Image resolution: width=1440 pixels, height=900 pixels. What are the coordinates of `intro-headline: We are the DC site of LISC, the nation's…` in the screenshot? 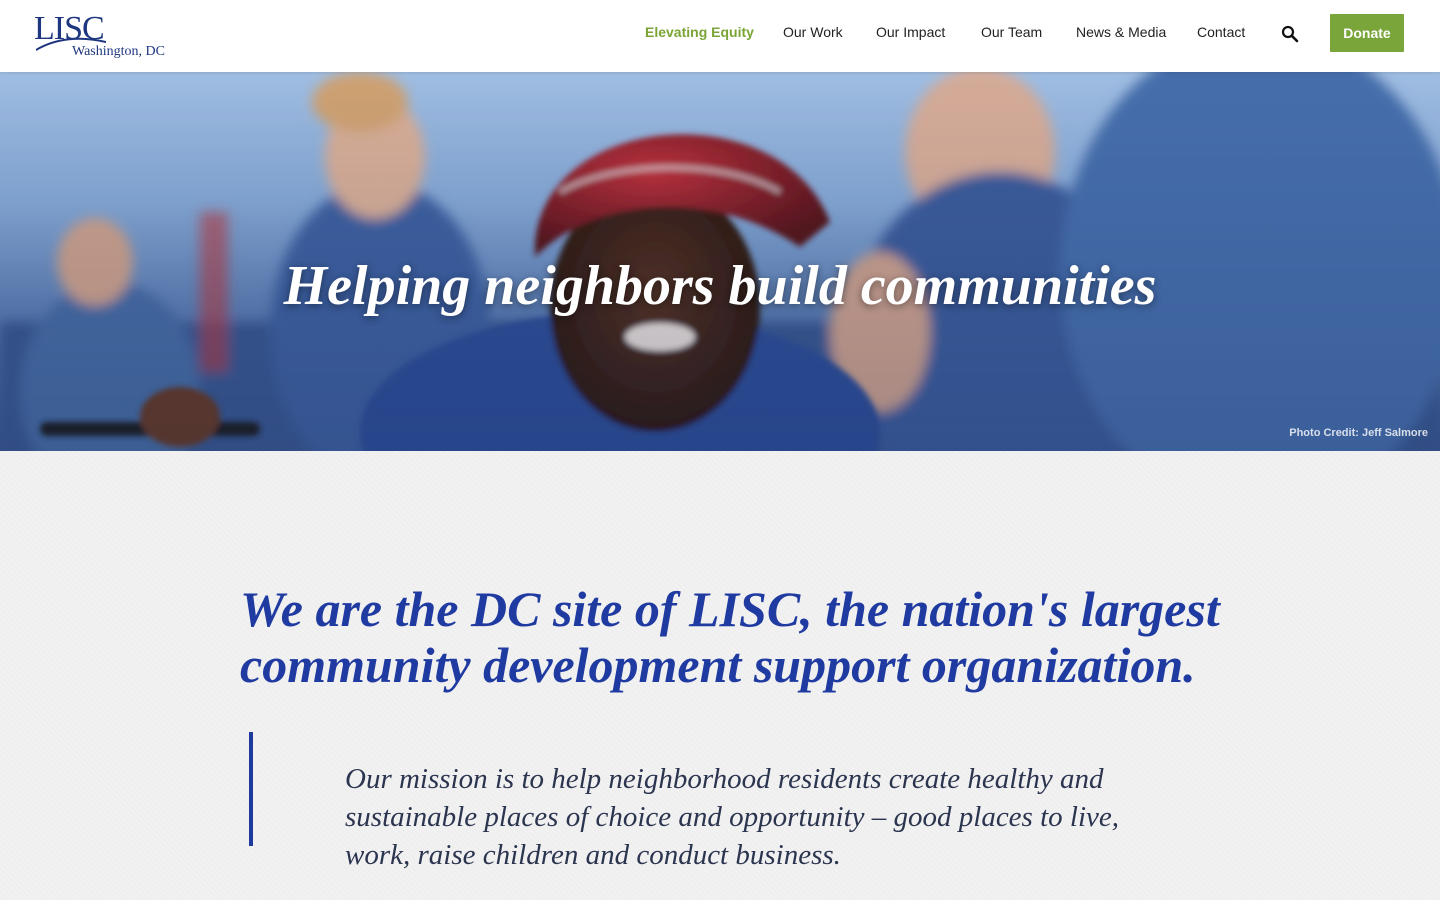 It's located at (730, 636).